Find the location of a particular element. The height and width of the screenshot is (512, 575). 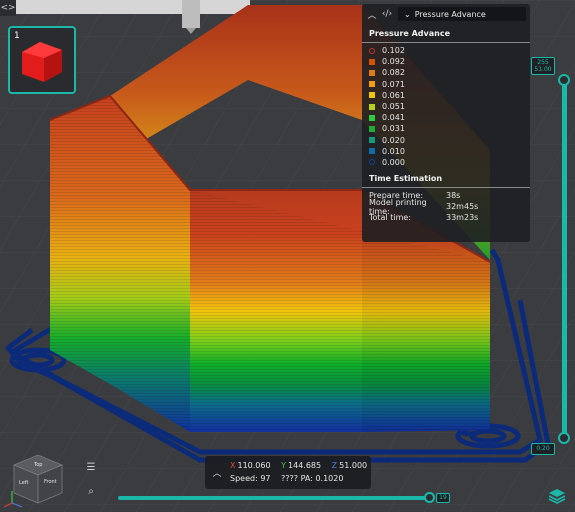

legend-header: ︿ ‹/› ⌄ Pressure Advance is located at coordinates (446, 14).